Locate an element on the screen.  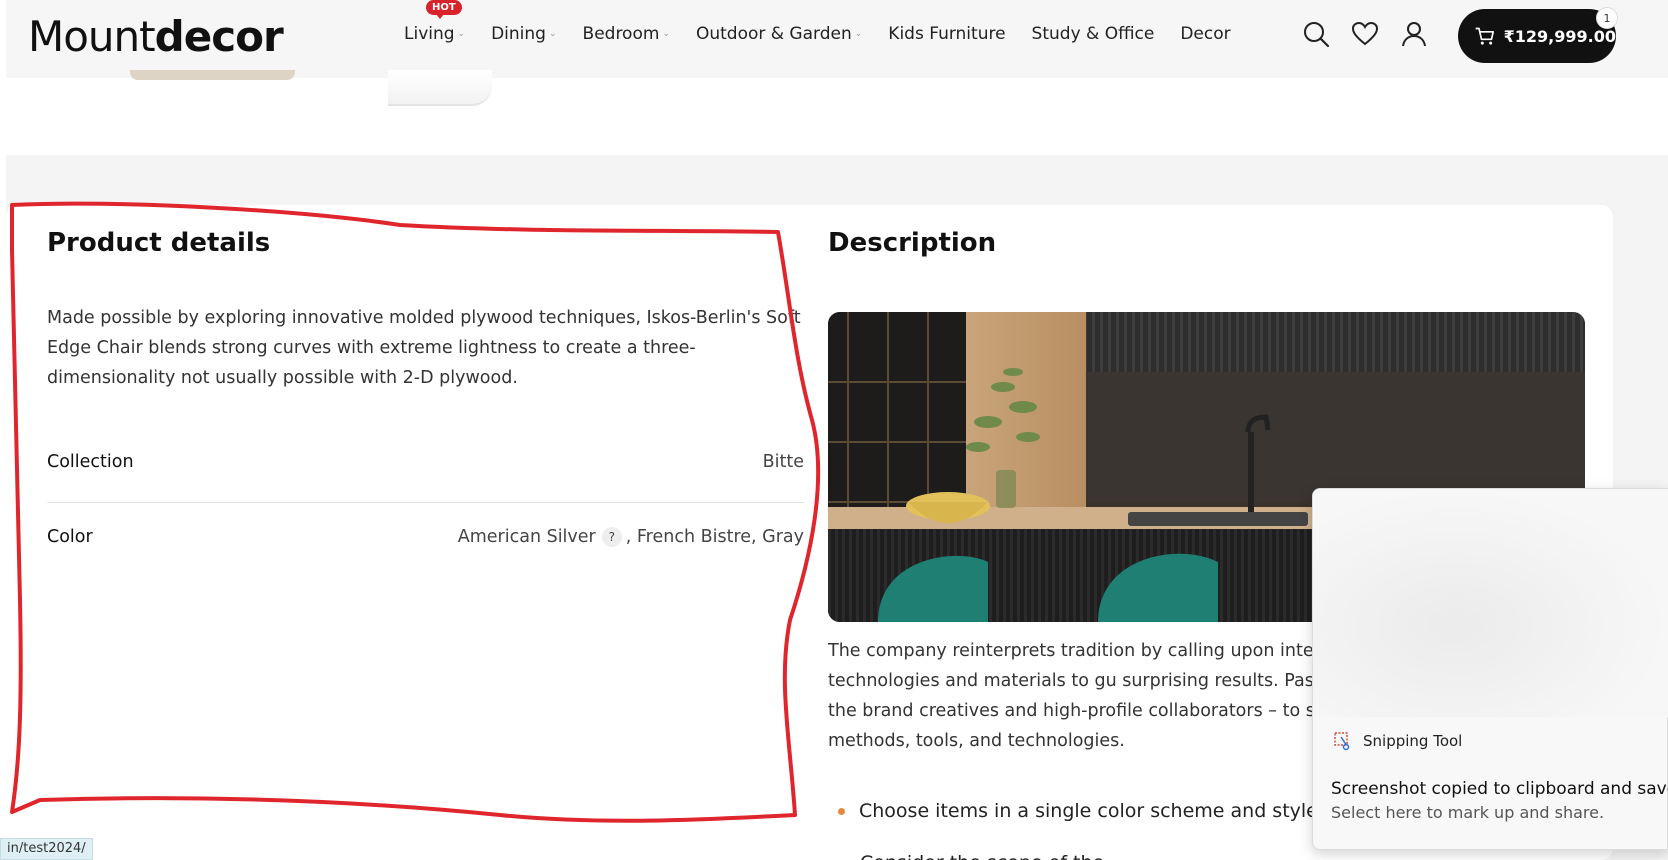
nav-item-living: HOT Living ⌄ is located at coordinates (435, 22).